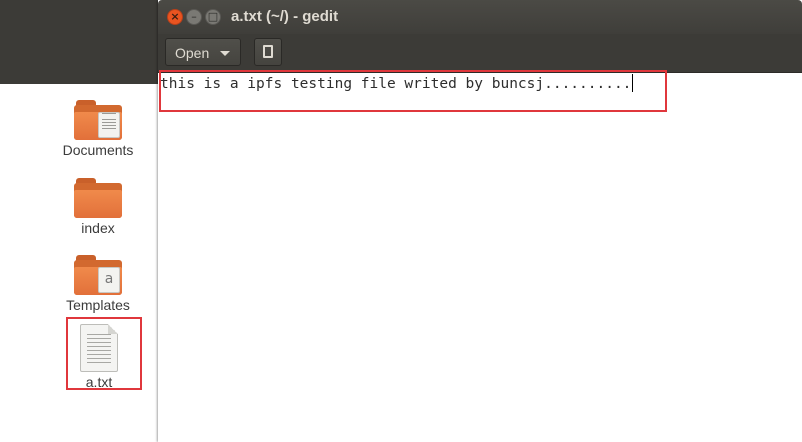 This screenshot has width=802, height=442. I want to click on open-button: Open, so click(203, 52).